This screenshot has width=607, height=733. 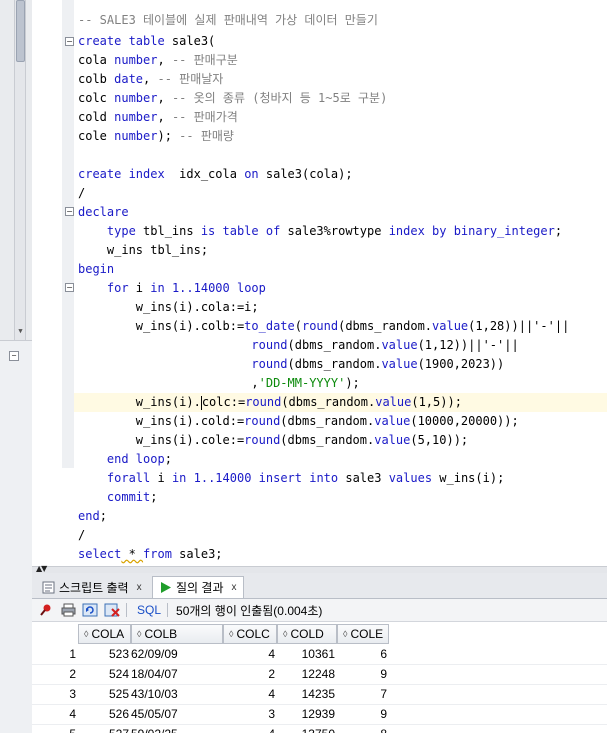 I want to click on code-line: -- SALE3 테이블에 실제 판매내역 가상 데이터 만들기, so click(x=228, y=20).